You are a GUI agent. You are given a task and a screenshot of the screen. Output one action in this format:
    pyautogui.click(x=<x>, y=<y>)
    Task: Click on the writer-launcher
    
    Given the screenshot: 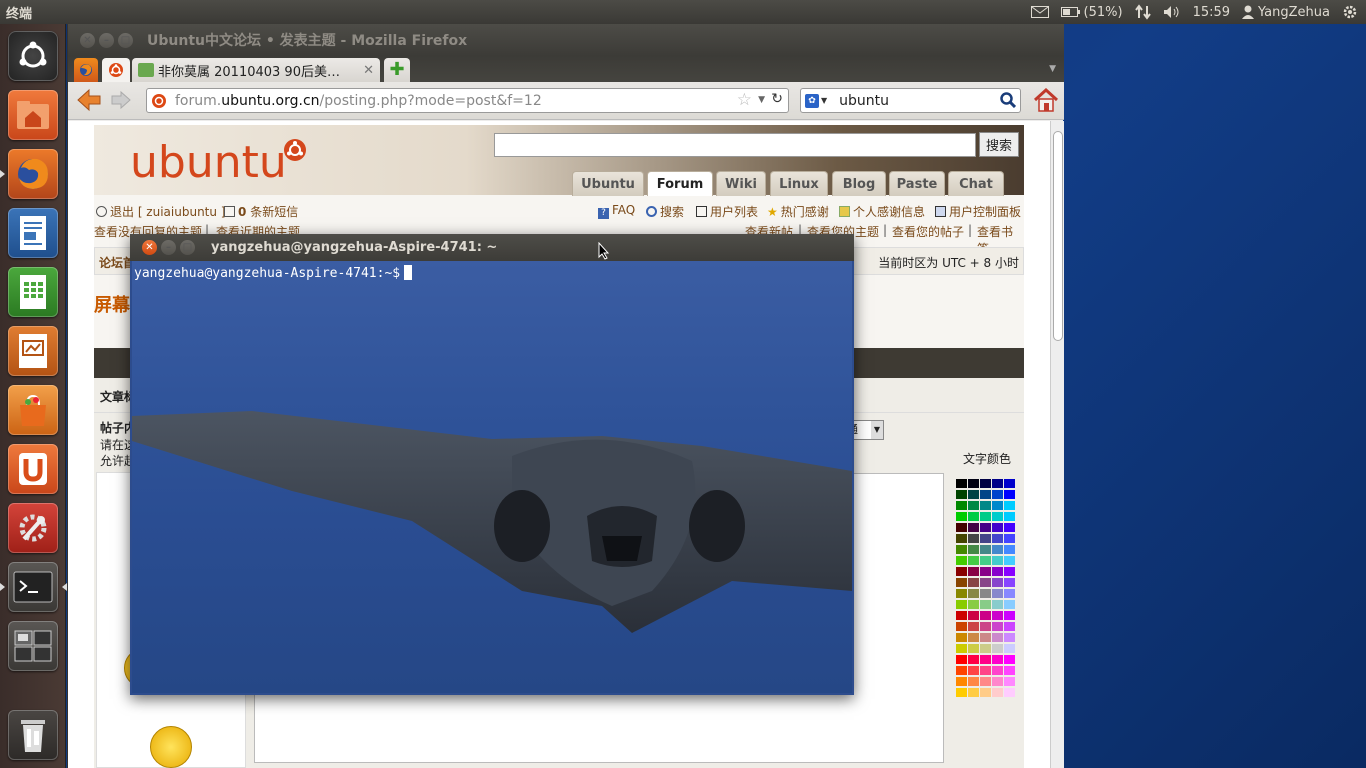 What is the action you would take?
    pyautogui.click(x=33, y=233)
    